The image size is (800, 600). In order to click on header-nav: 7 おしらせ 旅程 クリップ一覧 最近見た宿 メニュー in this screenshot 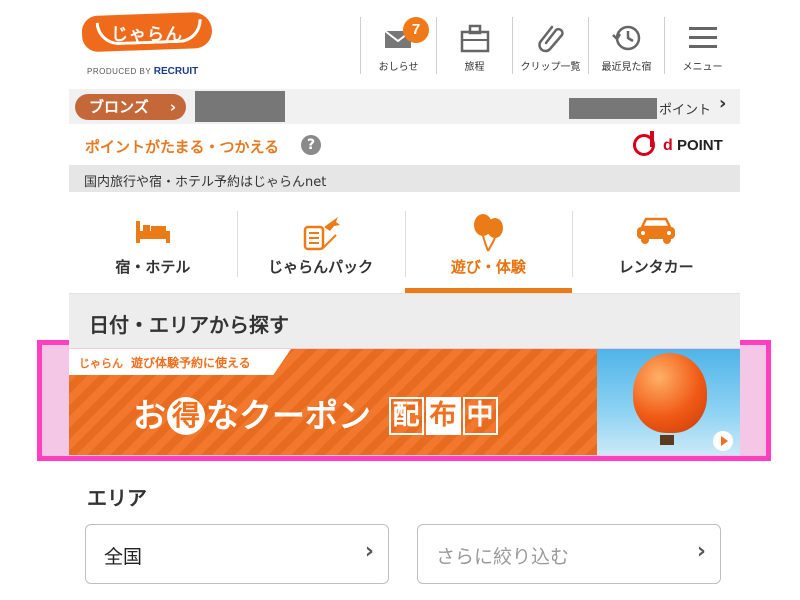, I will do `click(550, 45)`.